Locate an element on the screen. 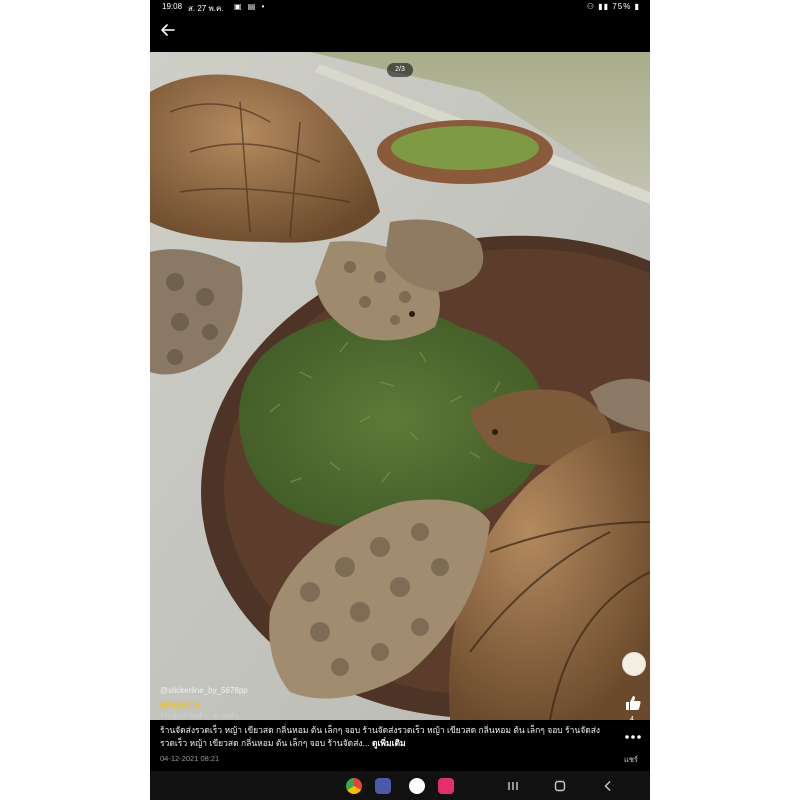 This screenshot has width=800, height=800. shop-badge: ดูข้อมูลร้าน is located at coordinates (180, 704).